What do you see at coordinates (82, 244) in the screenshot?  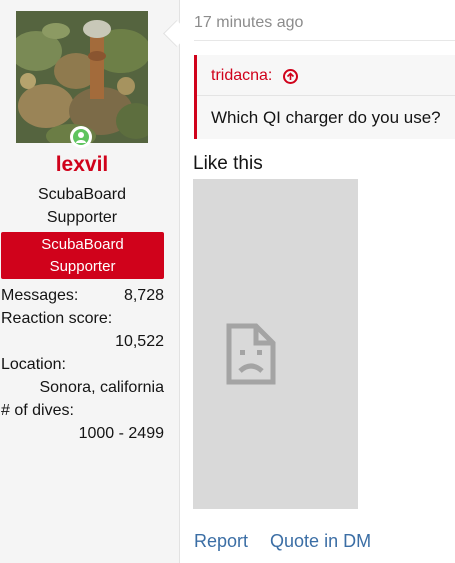 I see `user-banner-line1: ScubaBoard` at bounding box center [82, 244].